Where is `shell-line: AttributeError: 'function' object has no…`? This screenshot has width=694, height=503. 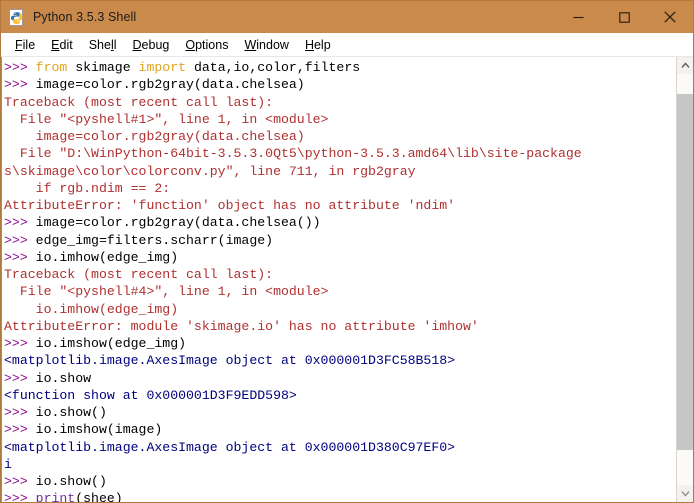 shell-line: AttributeError: 'function' object has no… is located at coordinates (340, 205).